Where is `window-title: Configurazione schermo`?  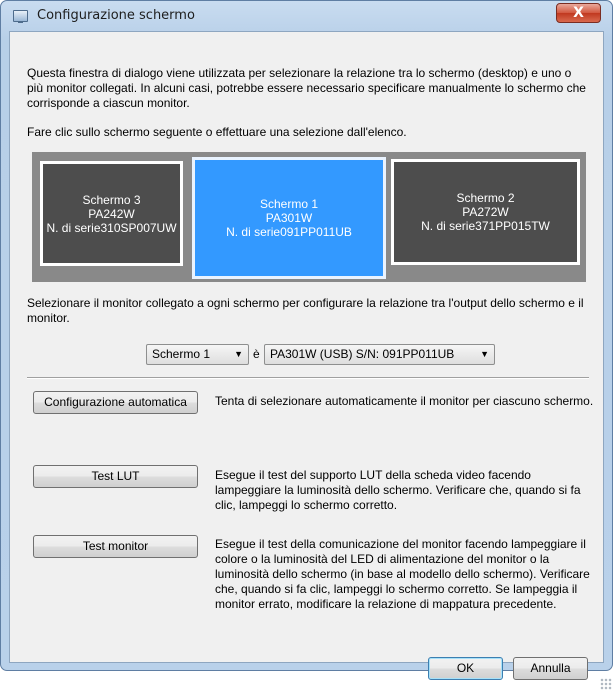 window-title: Configurazione schermo is located at coordinates (116, 15).